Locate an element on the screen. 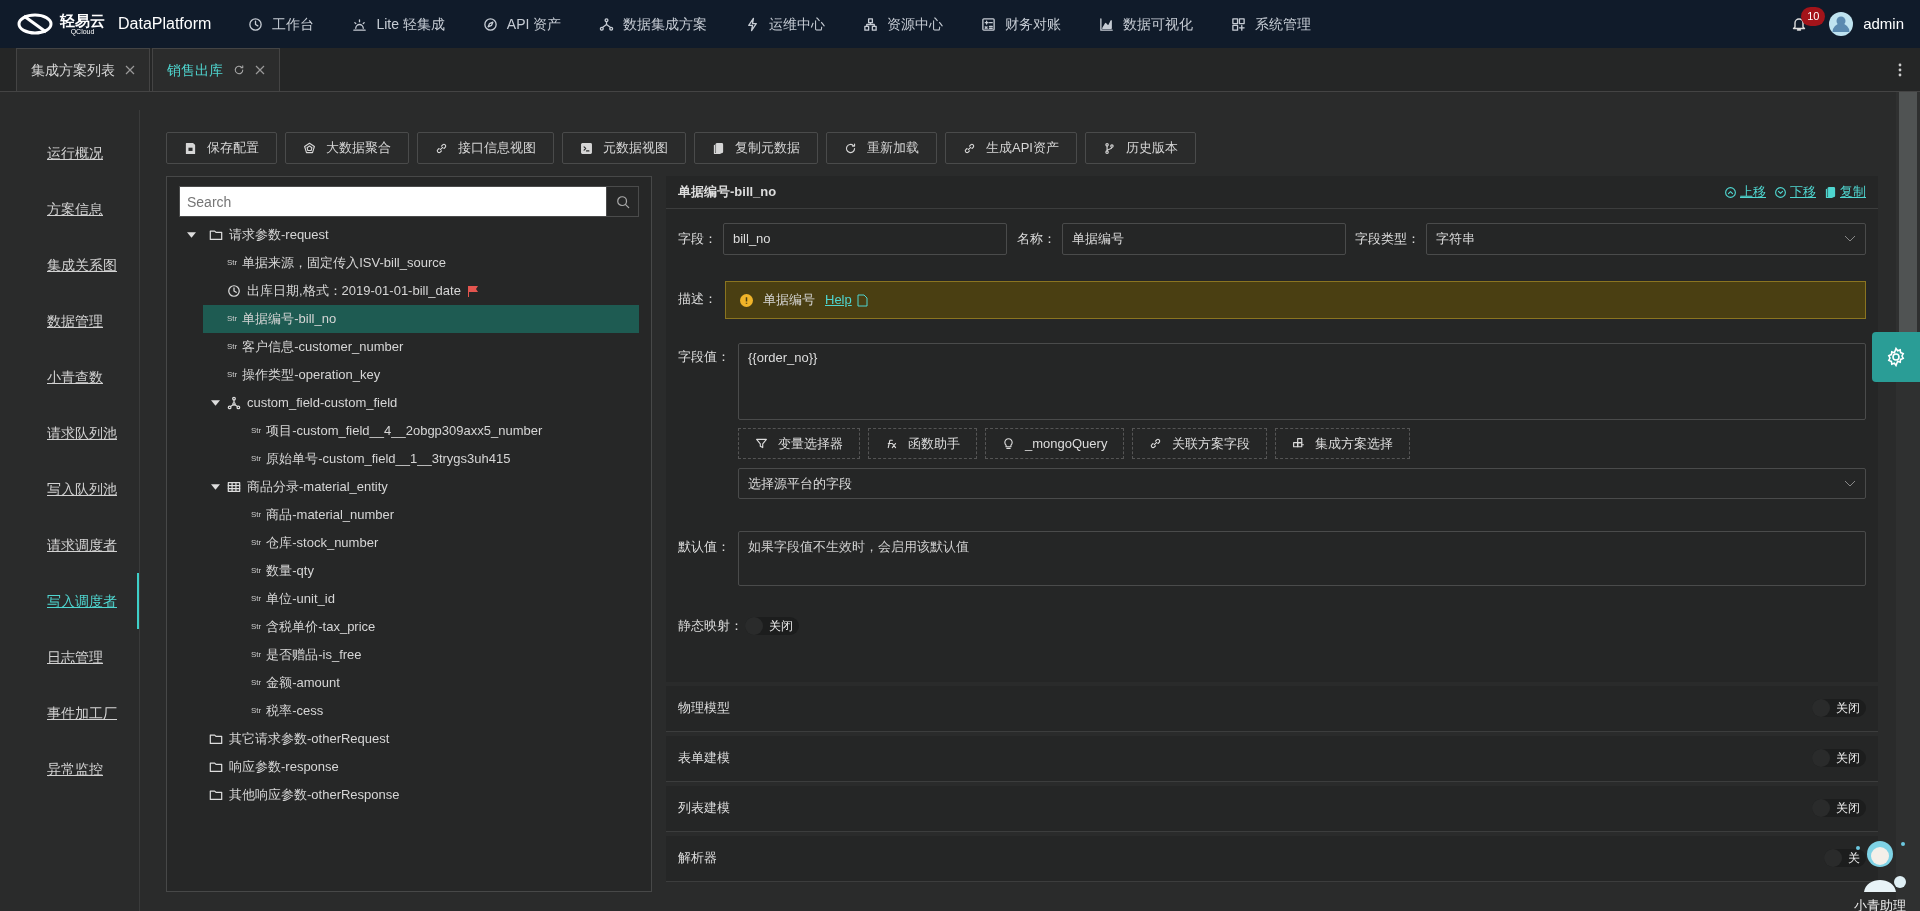  nav-link: 财务对账 is located at coordinates (1021, 24).